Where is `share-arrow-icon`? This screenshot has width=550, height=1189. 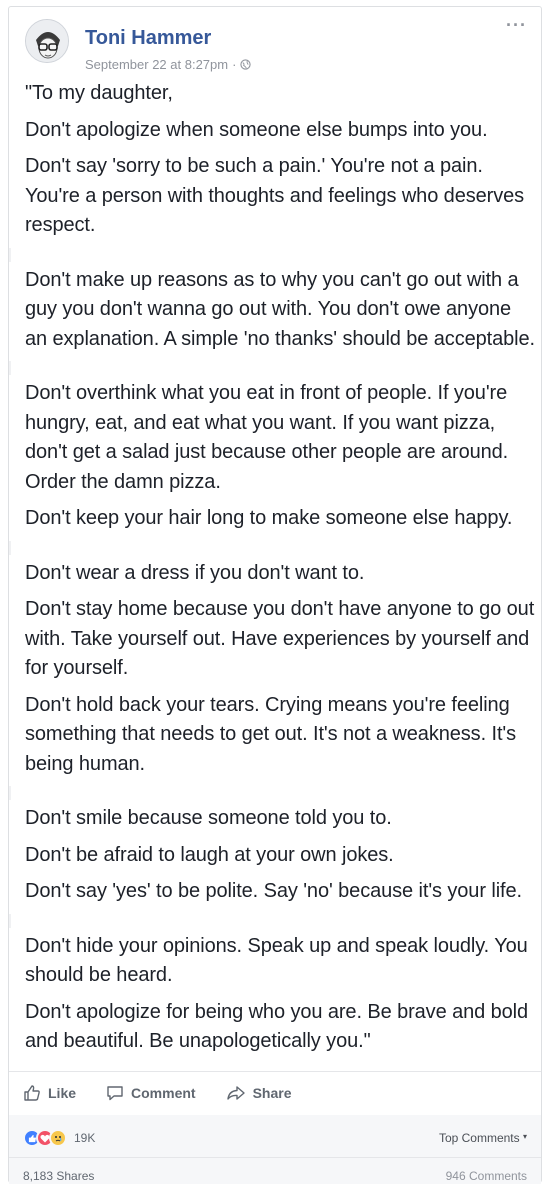 share-arrow-icon is located at coordinates (235, 1093).